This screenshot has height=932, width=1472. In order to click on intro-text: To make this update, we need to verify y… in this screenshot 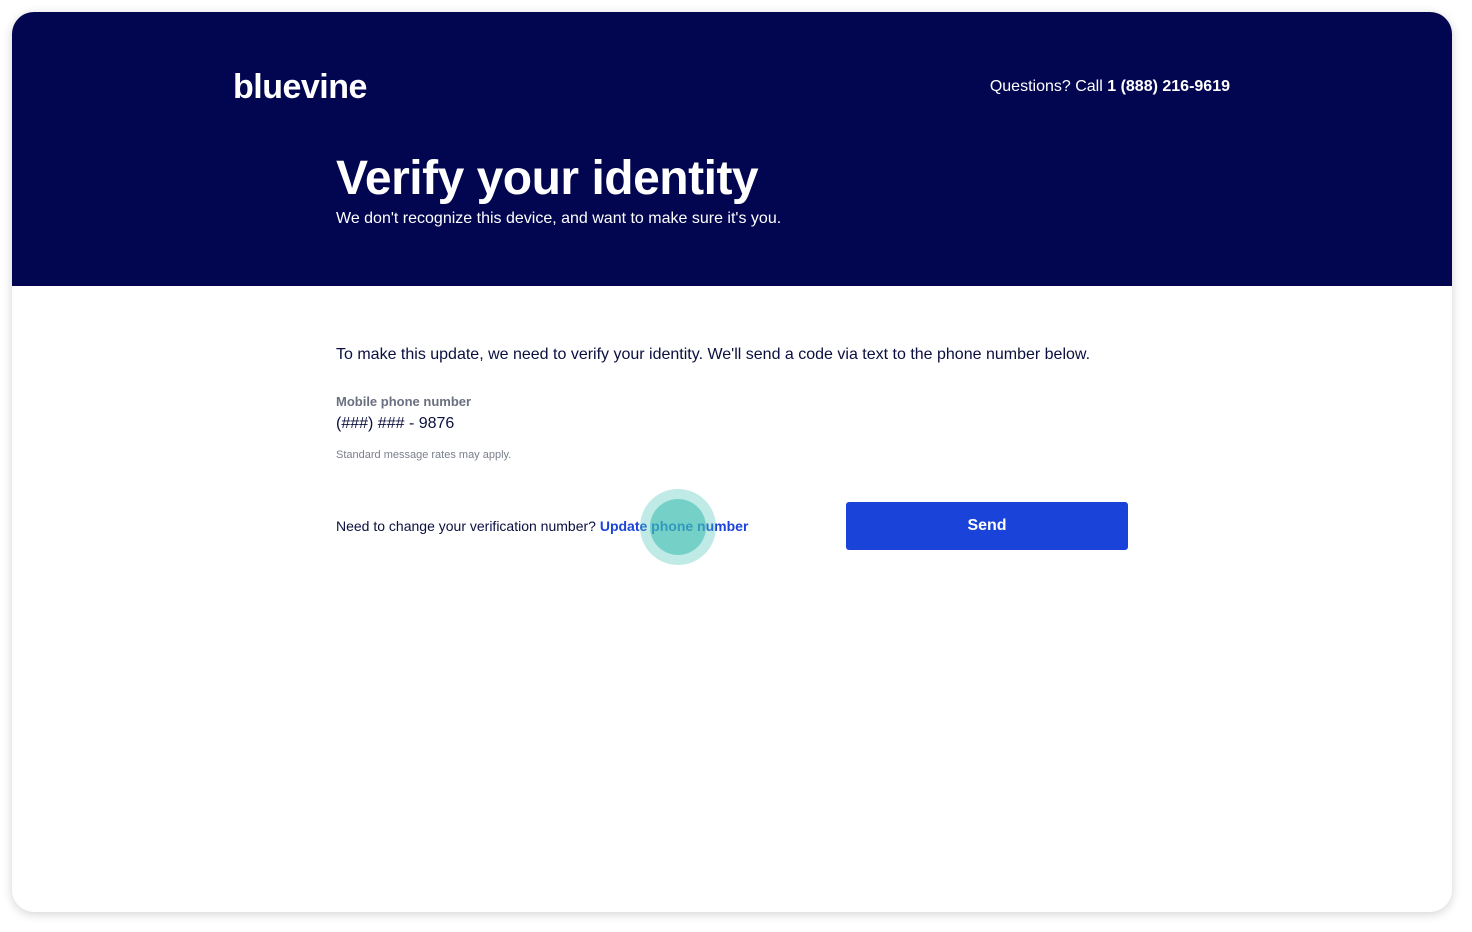, I will do `click(713, 354)`.